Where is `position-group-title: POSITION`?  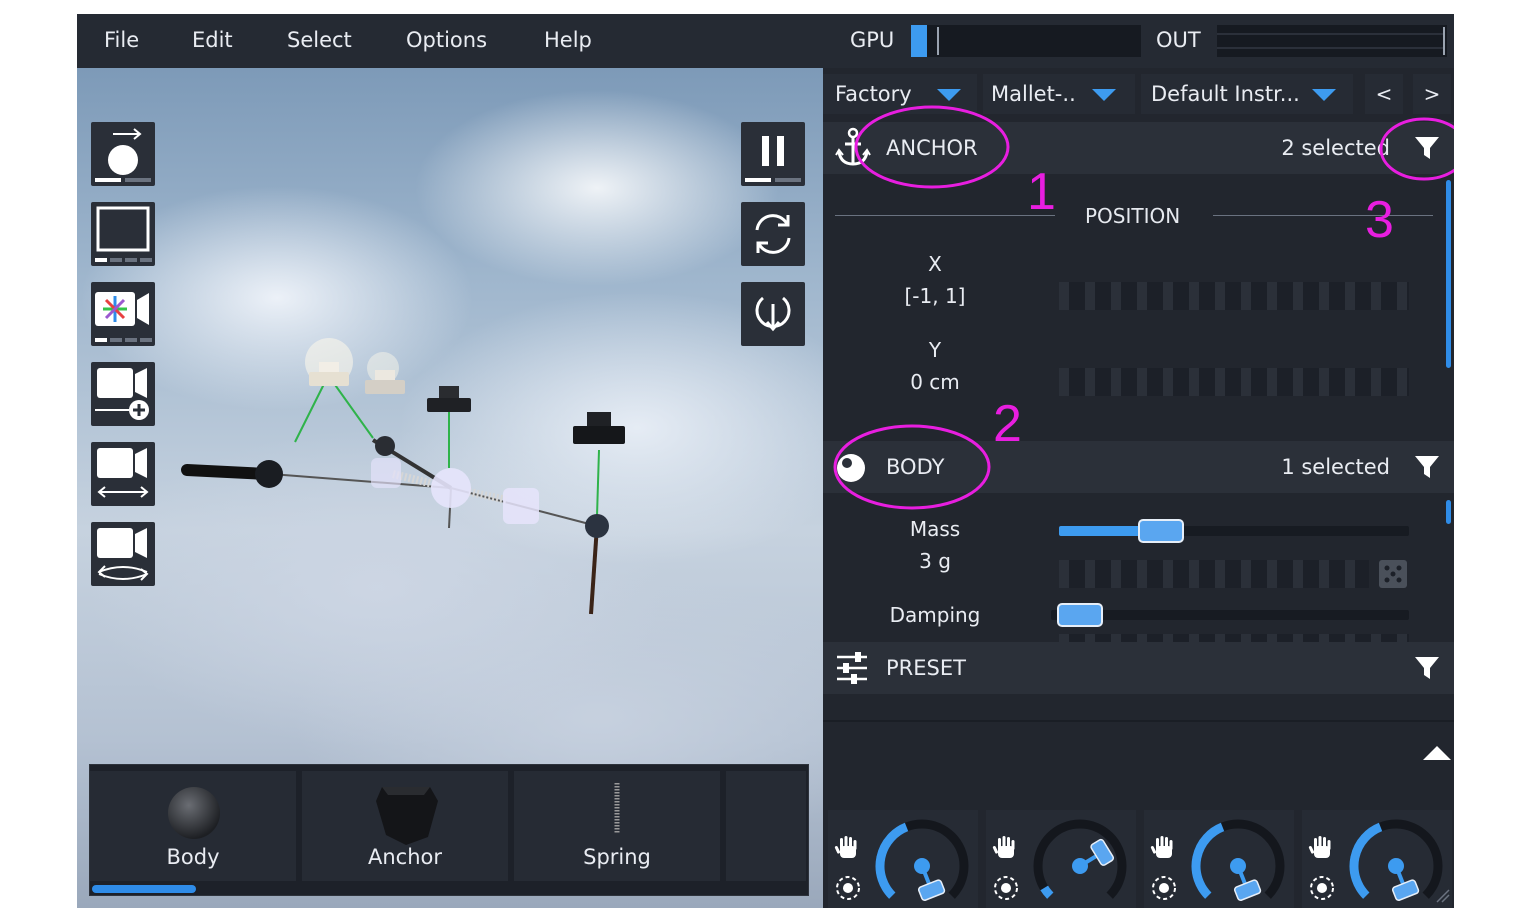 position-group-title: POSITION is located at coordinates (1133, 216).